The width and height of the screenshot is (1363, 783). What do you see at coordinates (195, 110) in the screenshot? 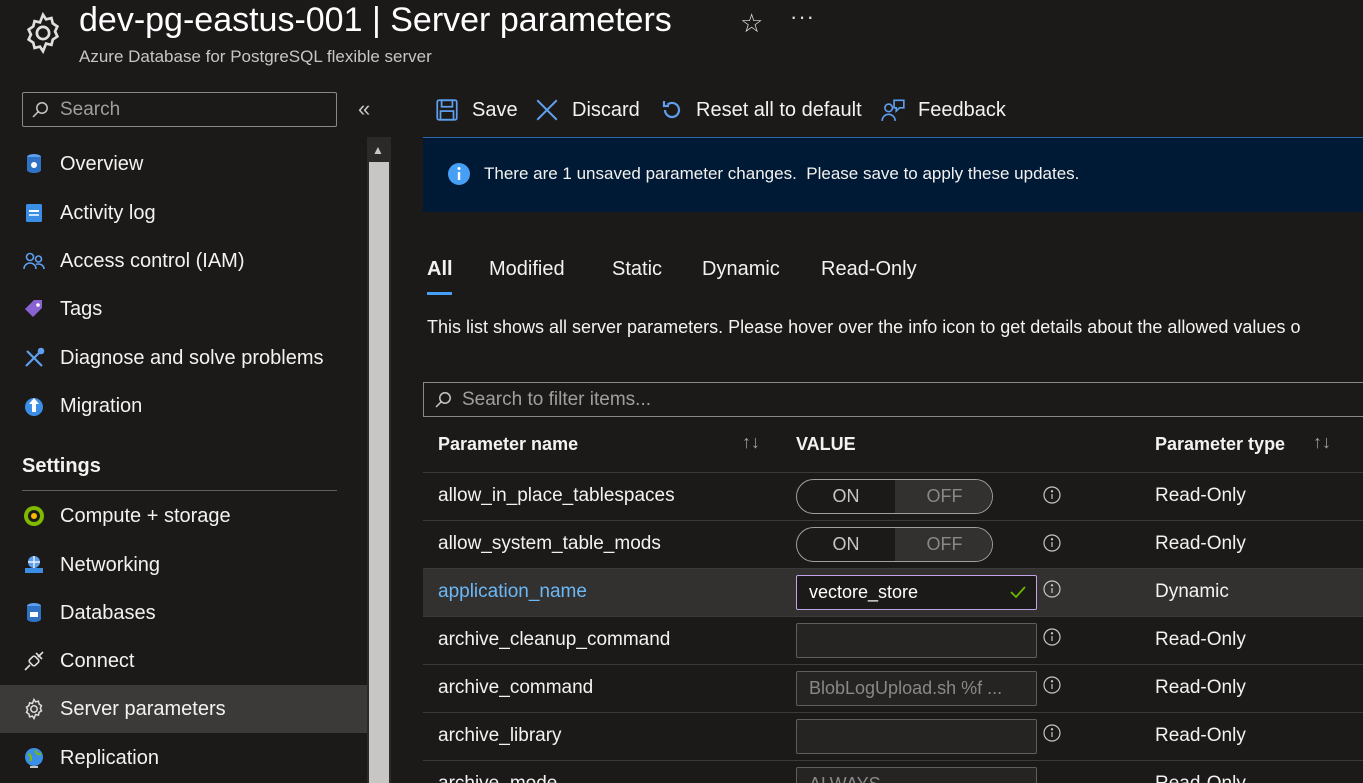
I see `sidebar-search-input` at bounding box center [195, 110].